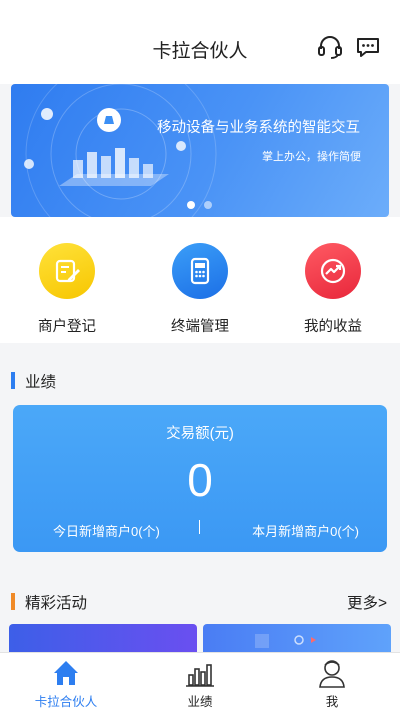 This screenshot has height=710, width=400. What do you see at coordinates (368, 47) in the screenshot?
I see `chat-icon` at bounding box center [368, 47].